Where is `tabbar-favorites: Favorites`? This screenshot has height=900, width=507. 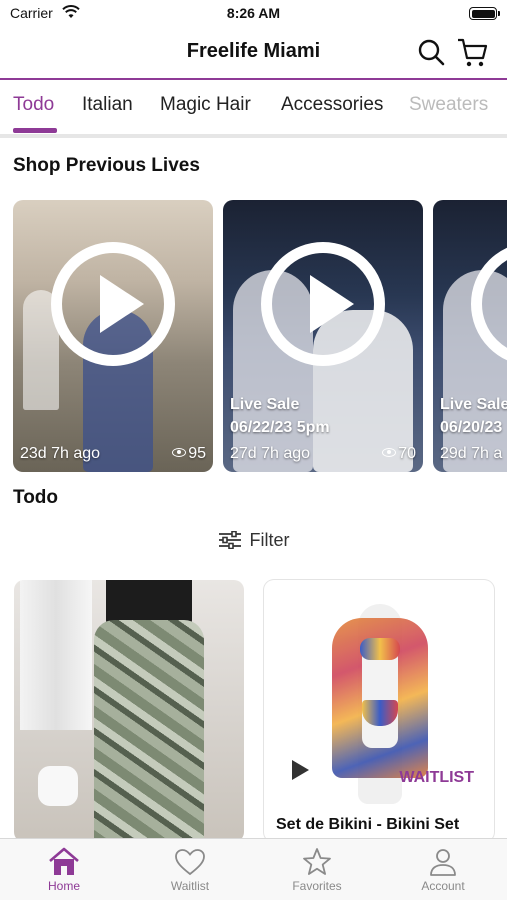
tabbar-favorites: Favorites is located at coordinates (317, 870).